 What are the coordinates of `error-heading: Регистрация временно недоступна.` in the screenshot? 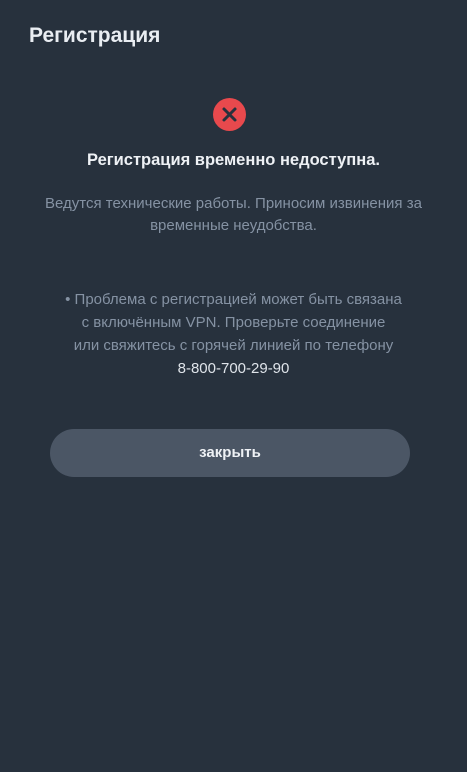 It's located at (233, 160).